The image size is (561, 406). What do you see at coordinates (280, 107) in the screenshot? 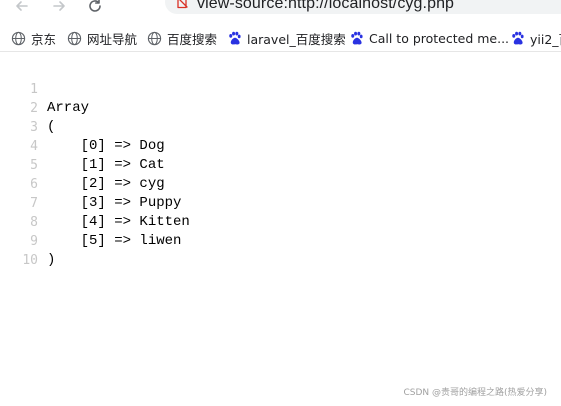
I see `source-line: 2 (` at bounding box center [280, 107].